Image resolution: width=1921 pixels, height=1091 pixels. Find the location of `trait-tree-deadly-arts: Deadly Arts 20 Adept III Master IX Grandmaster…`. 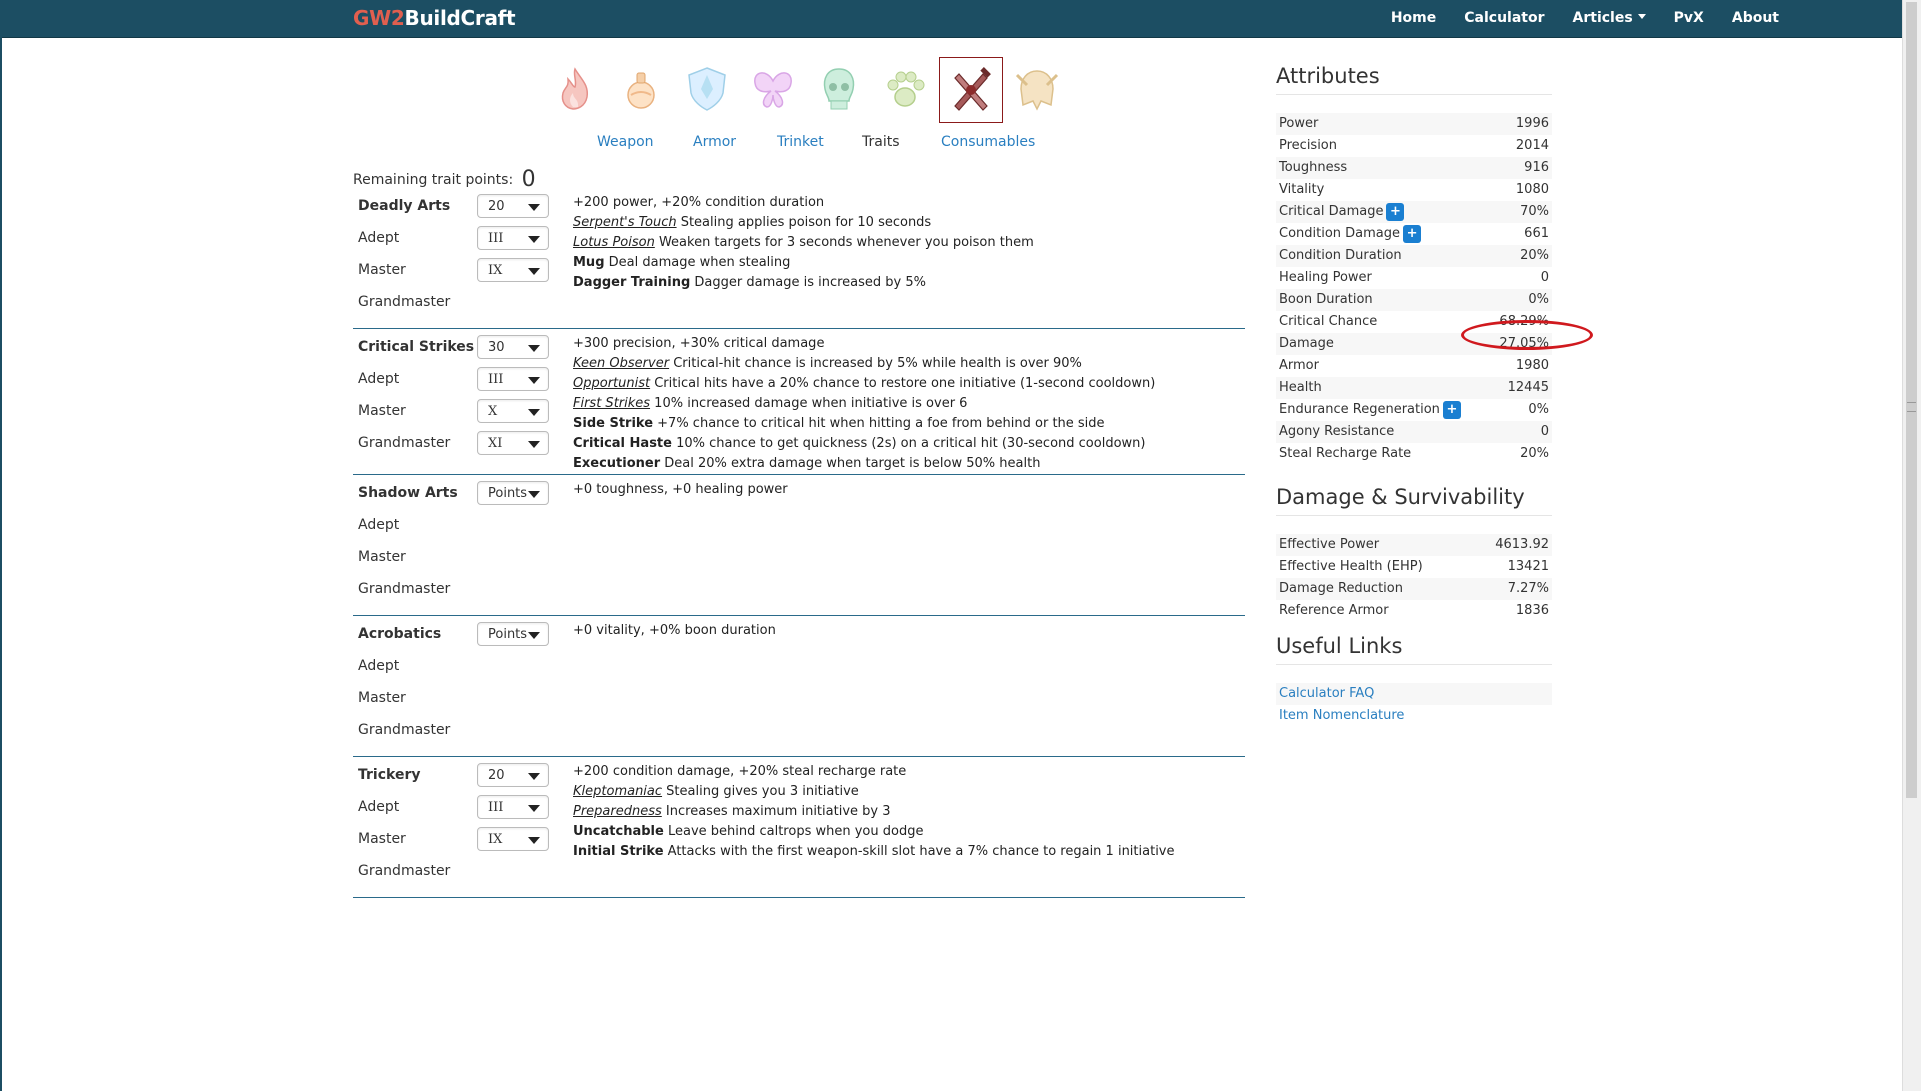

trait-tree-deadly-arts: Deadly Arts 20 Adept III Master IX Grandmaster… is located at coordinates (799, 258).